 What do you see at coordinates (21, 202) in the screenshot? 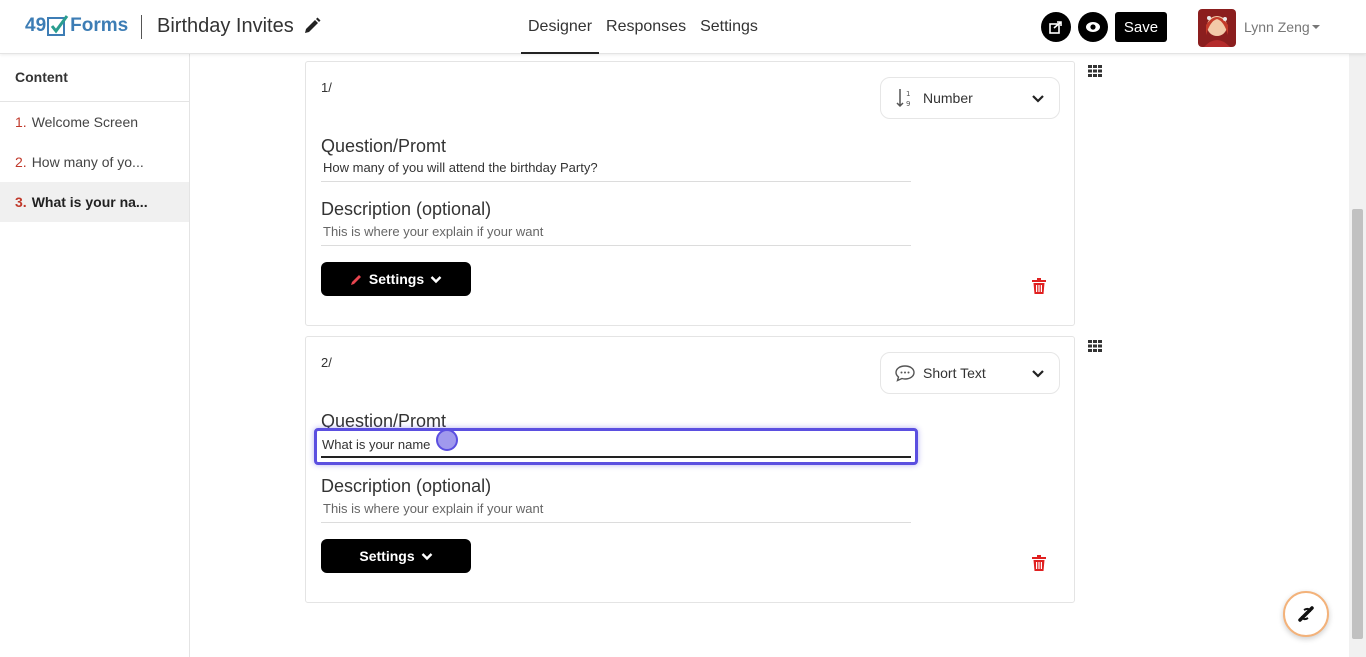
I see `sidebar-item-number: 3.` at bounding box center [21, 202].